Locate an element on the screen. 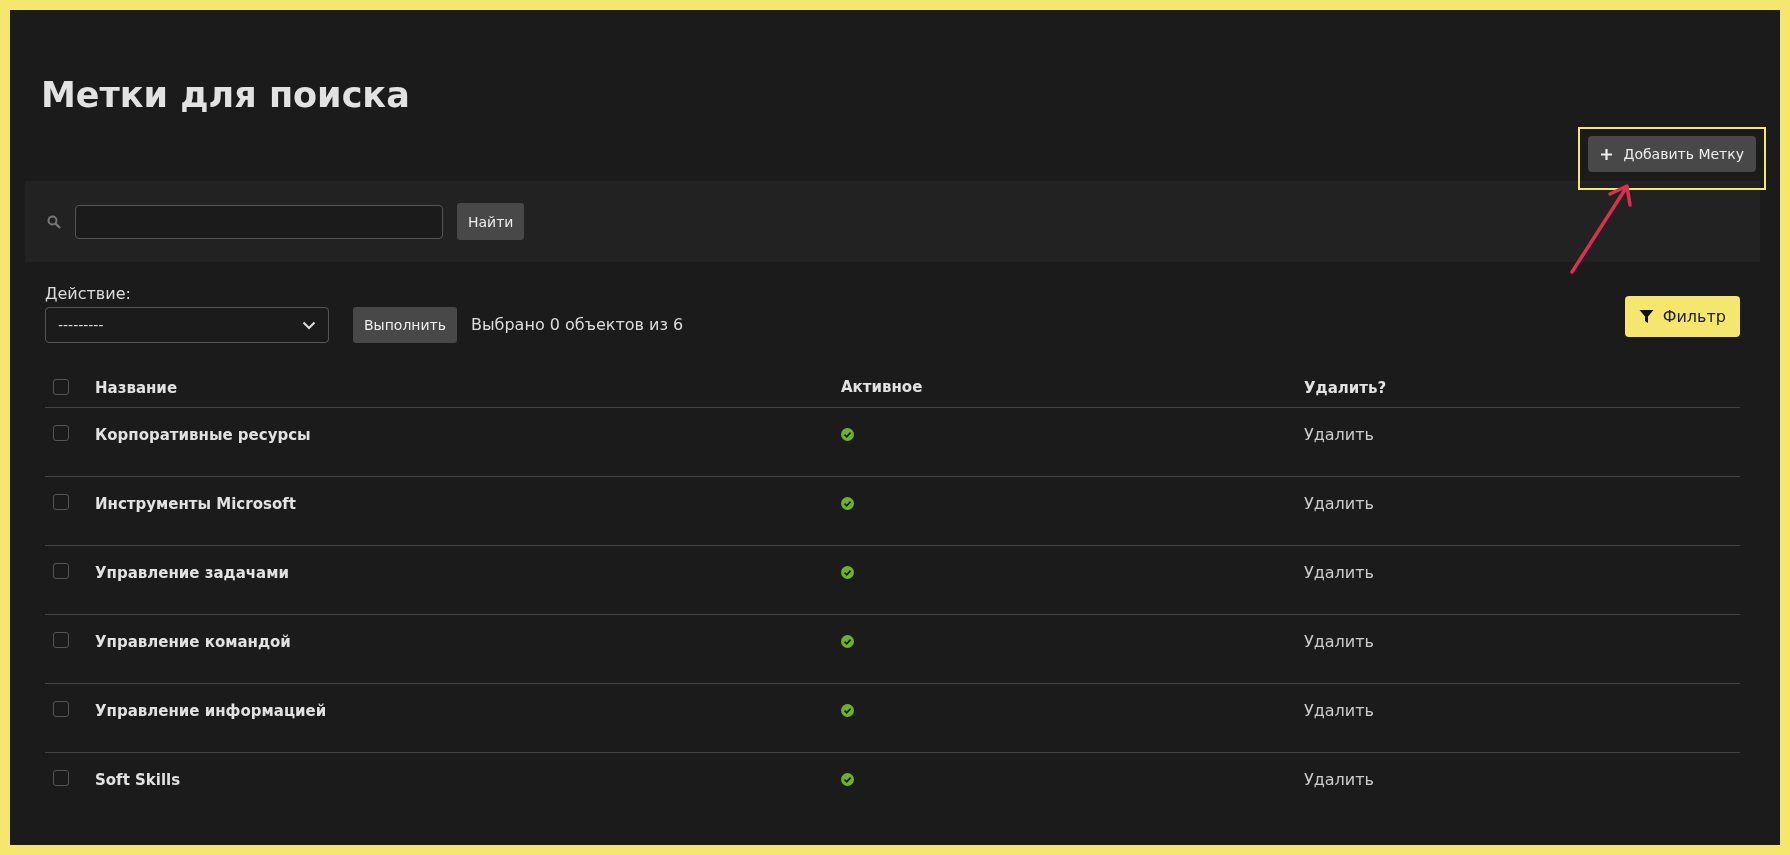 This screenshot has width=1790, height=855. page-title: Метки для поиска is located at coordinates (225, 95).